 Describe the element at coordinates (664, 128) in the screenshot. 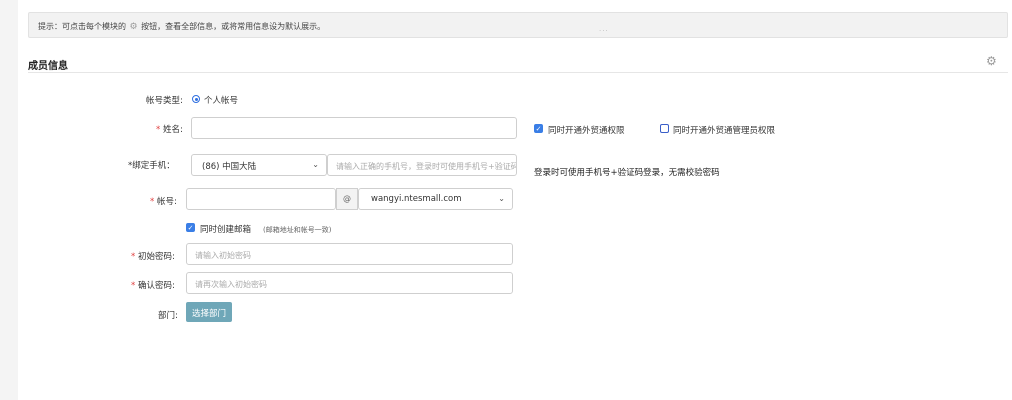

I see `foreign-trade-admin-checkbox` at that location.